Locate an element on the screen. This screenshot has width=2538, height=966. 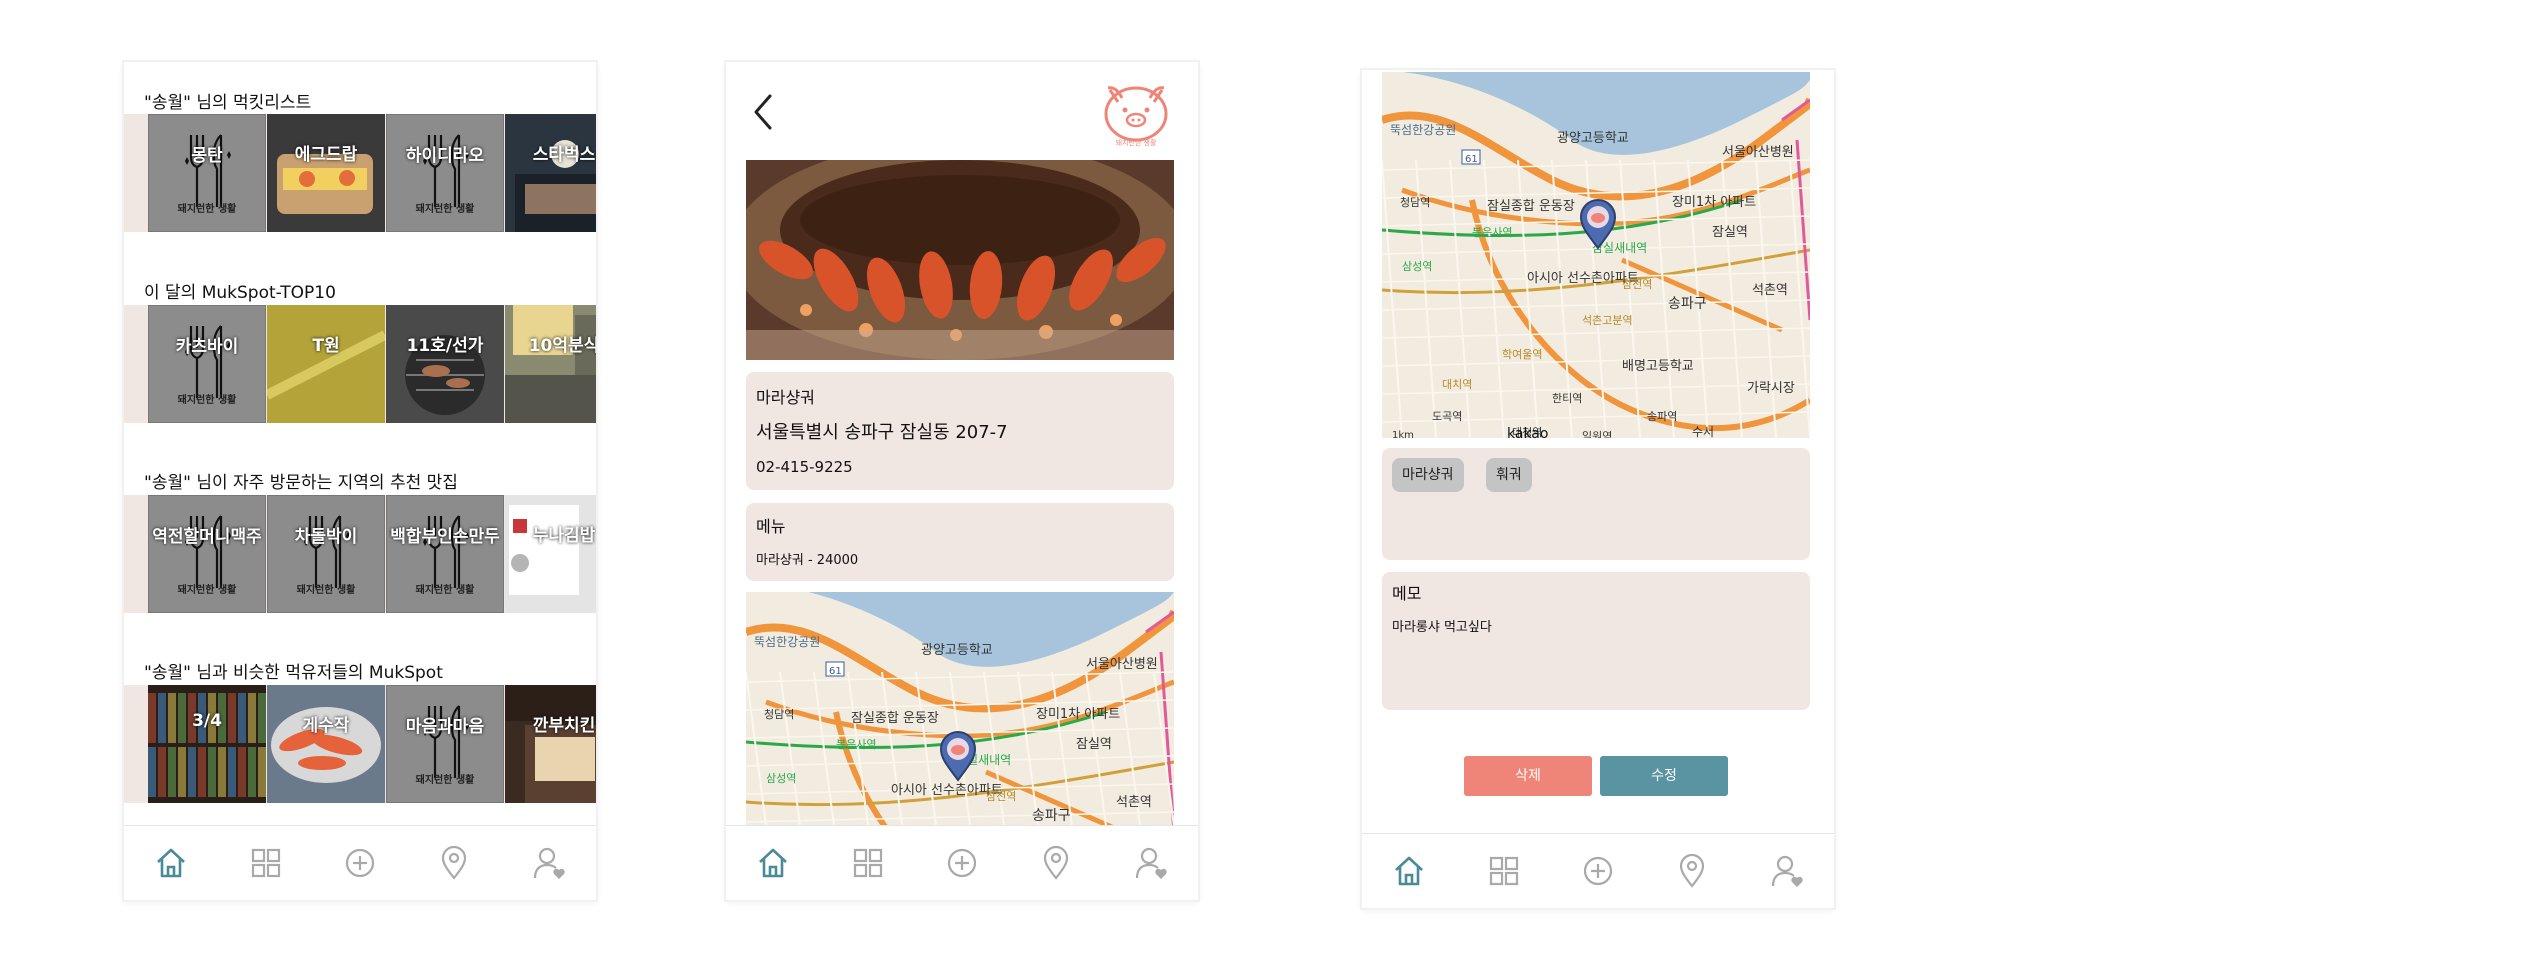
memo-text: 마라롱샤 먹고싶다 is located at coordinates (1442, 625).